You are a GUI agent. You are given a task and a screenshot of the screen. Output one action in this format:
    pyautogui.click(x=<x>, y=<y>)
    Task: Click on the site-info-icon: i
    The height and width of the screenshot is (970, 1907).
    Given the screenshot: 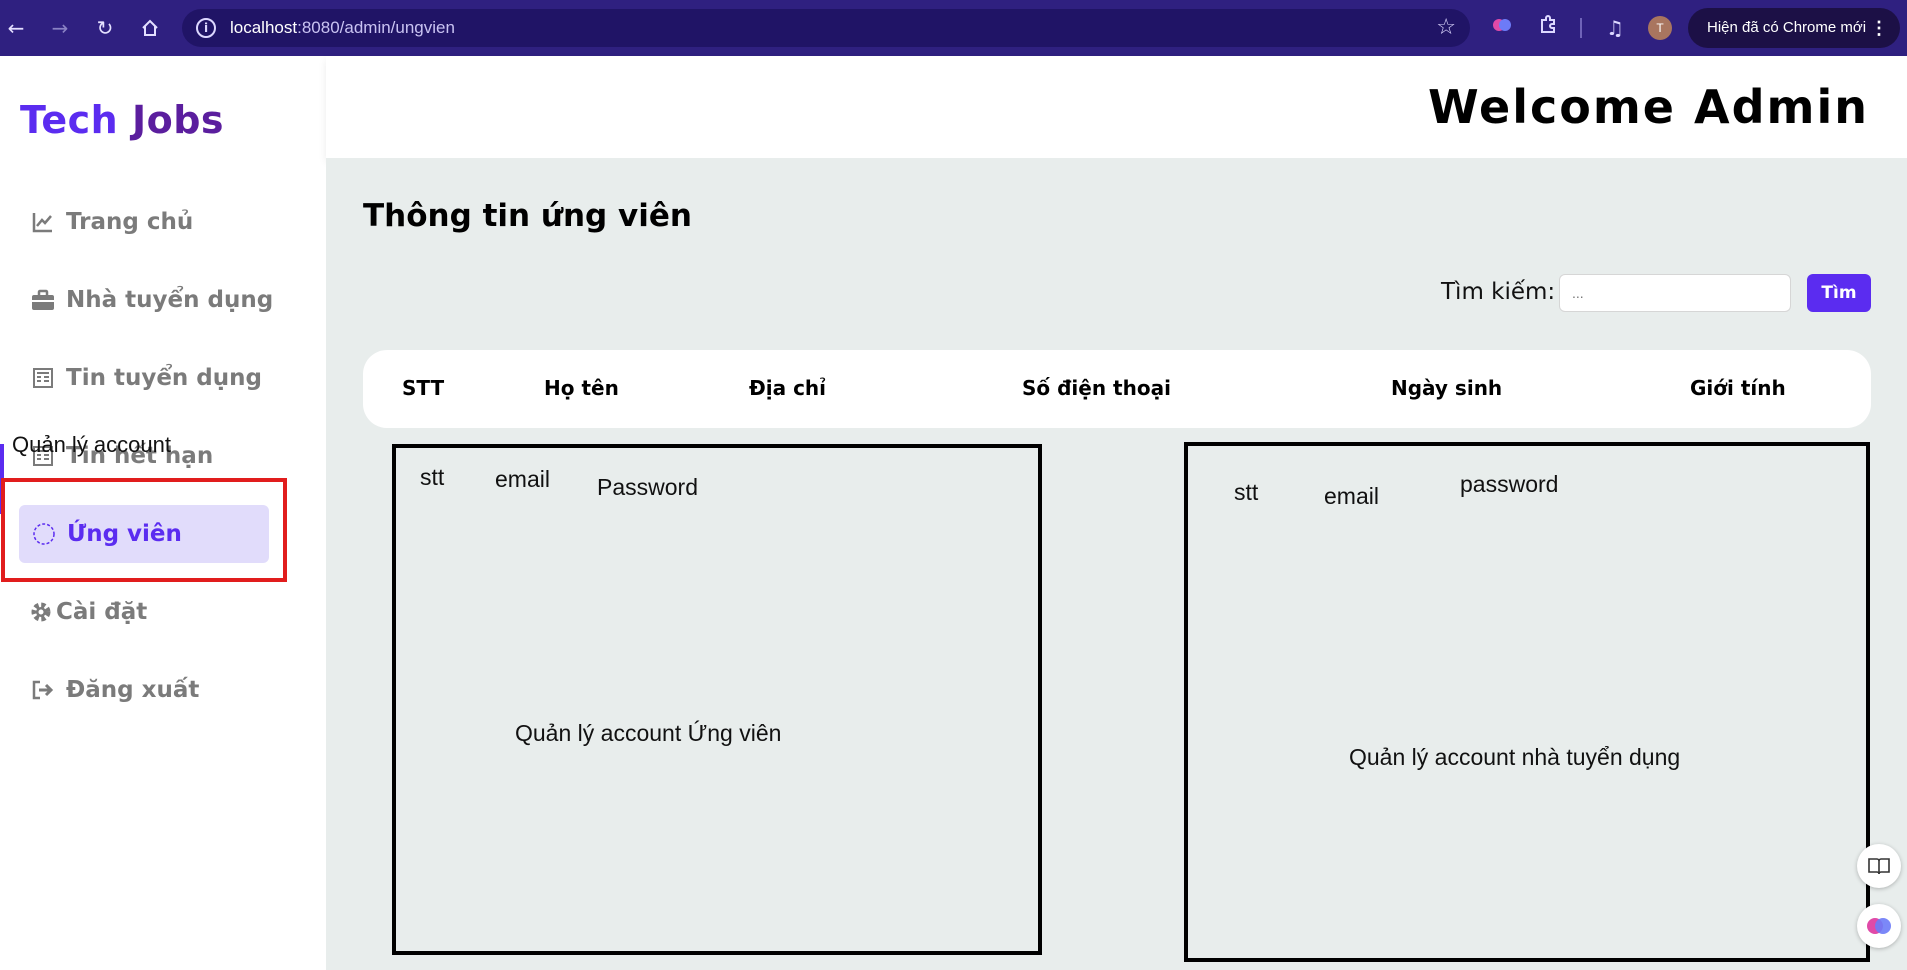 What is the action you would take?
    pyautogui.click(x=206, y=28)
    